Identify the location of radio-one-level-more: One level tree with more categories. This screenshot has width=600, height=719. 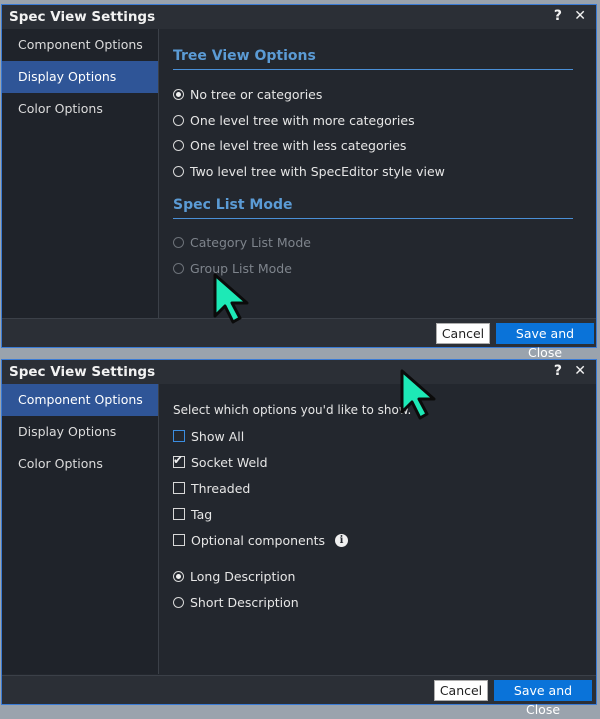
(294, 120).